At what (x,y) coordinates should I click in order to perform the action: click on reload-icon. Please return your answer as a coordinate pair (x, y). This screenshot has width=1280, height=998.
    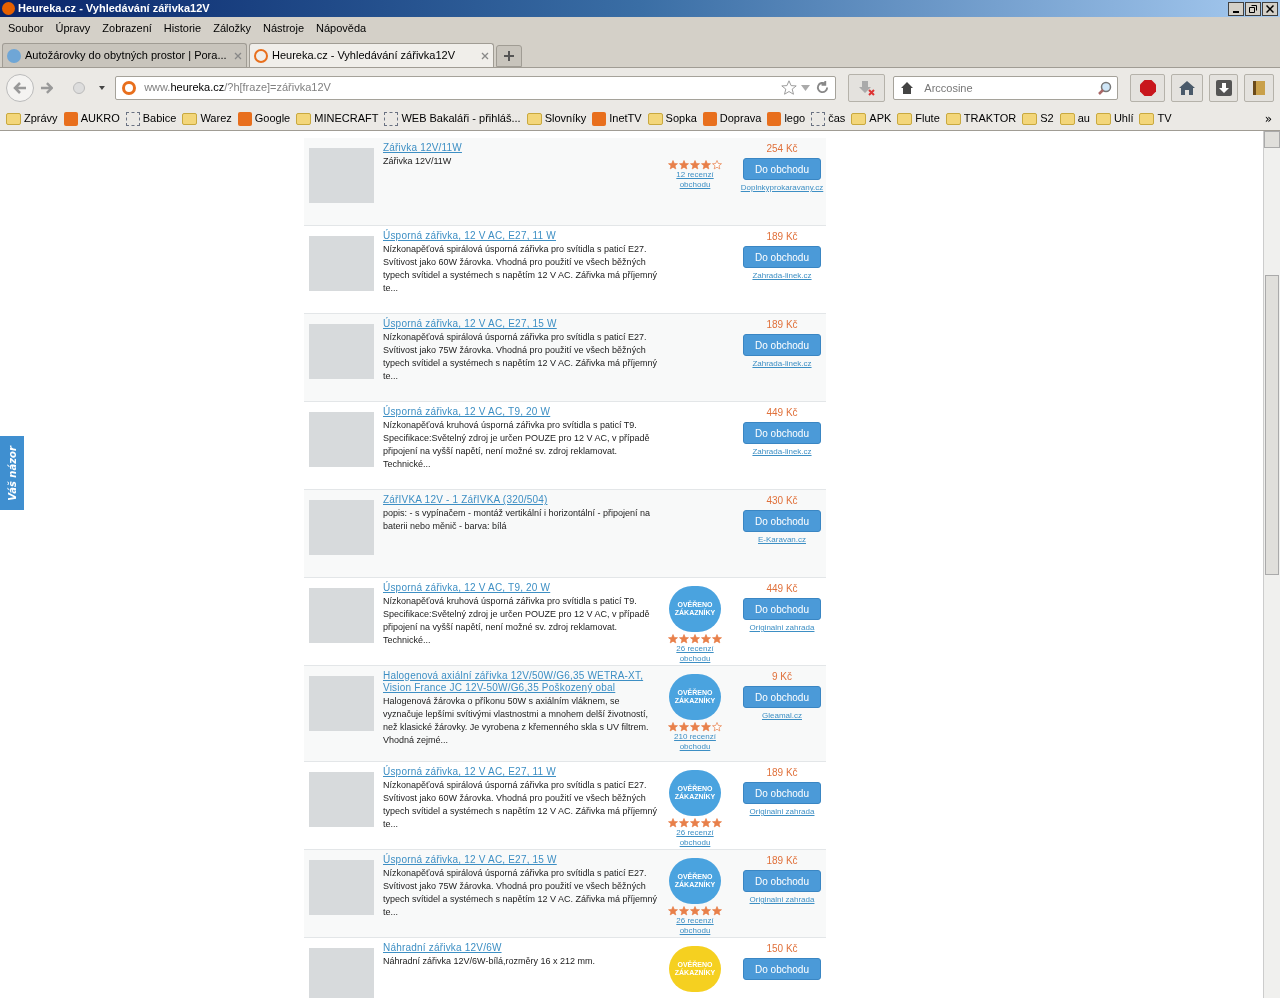
    Looking at the image, I should click on (822, 87).